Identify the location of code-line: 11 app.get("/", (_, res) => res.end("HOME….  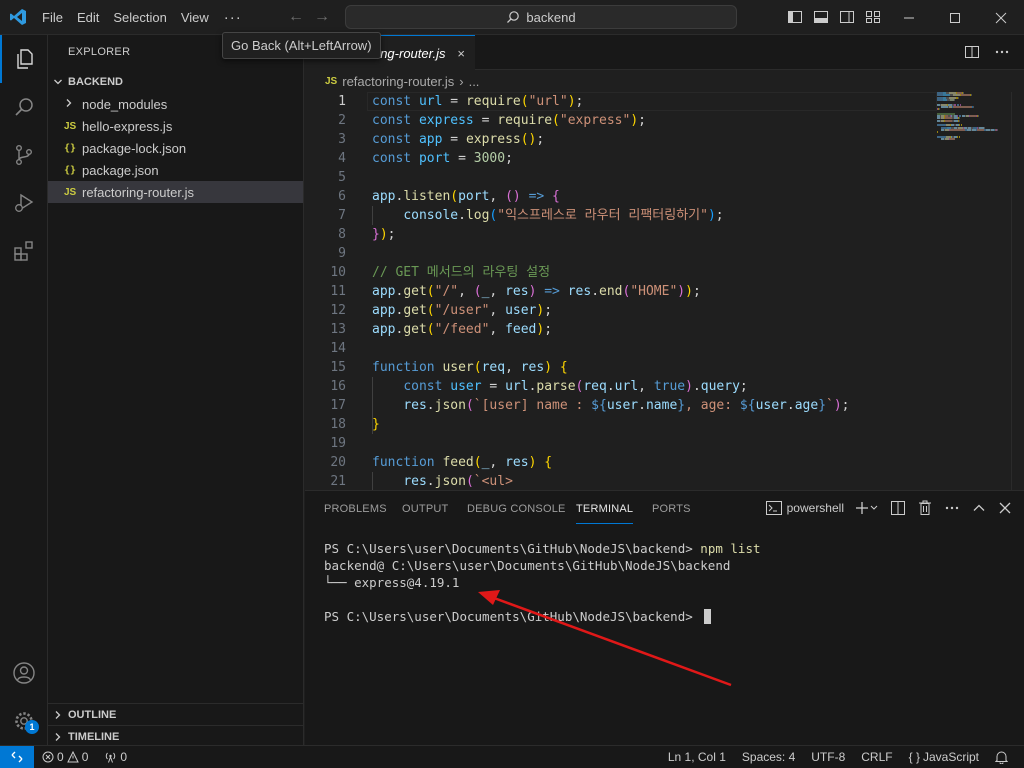
(621, 291).